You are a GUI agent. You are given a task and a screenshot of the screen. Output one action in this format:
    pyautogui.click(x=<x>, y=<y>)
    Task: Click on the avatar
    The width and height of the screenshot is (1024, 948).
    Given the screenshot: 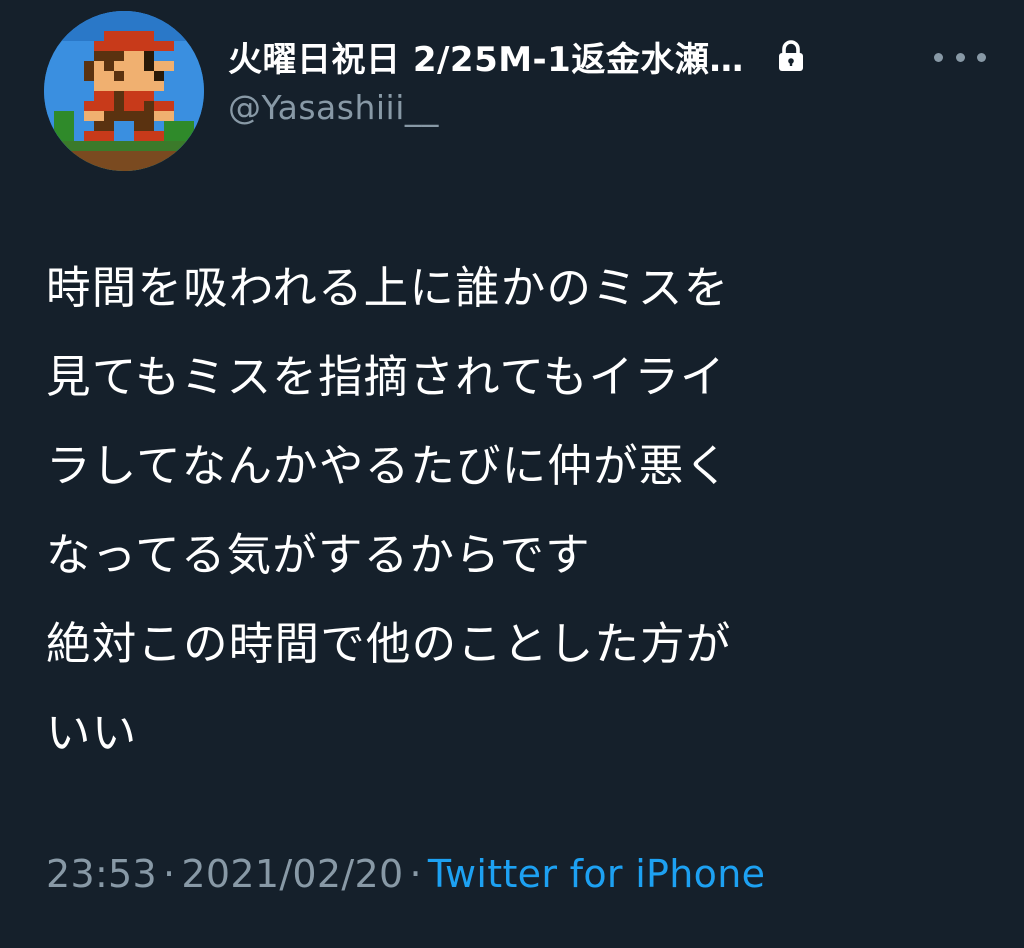 What is the action you would take?
    pyautogui.click(x=124, y=91)
    